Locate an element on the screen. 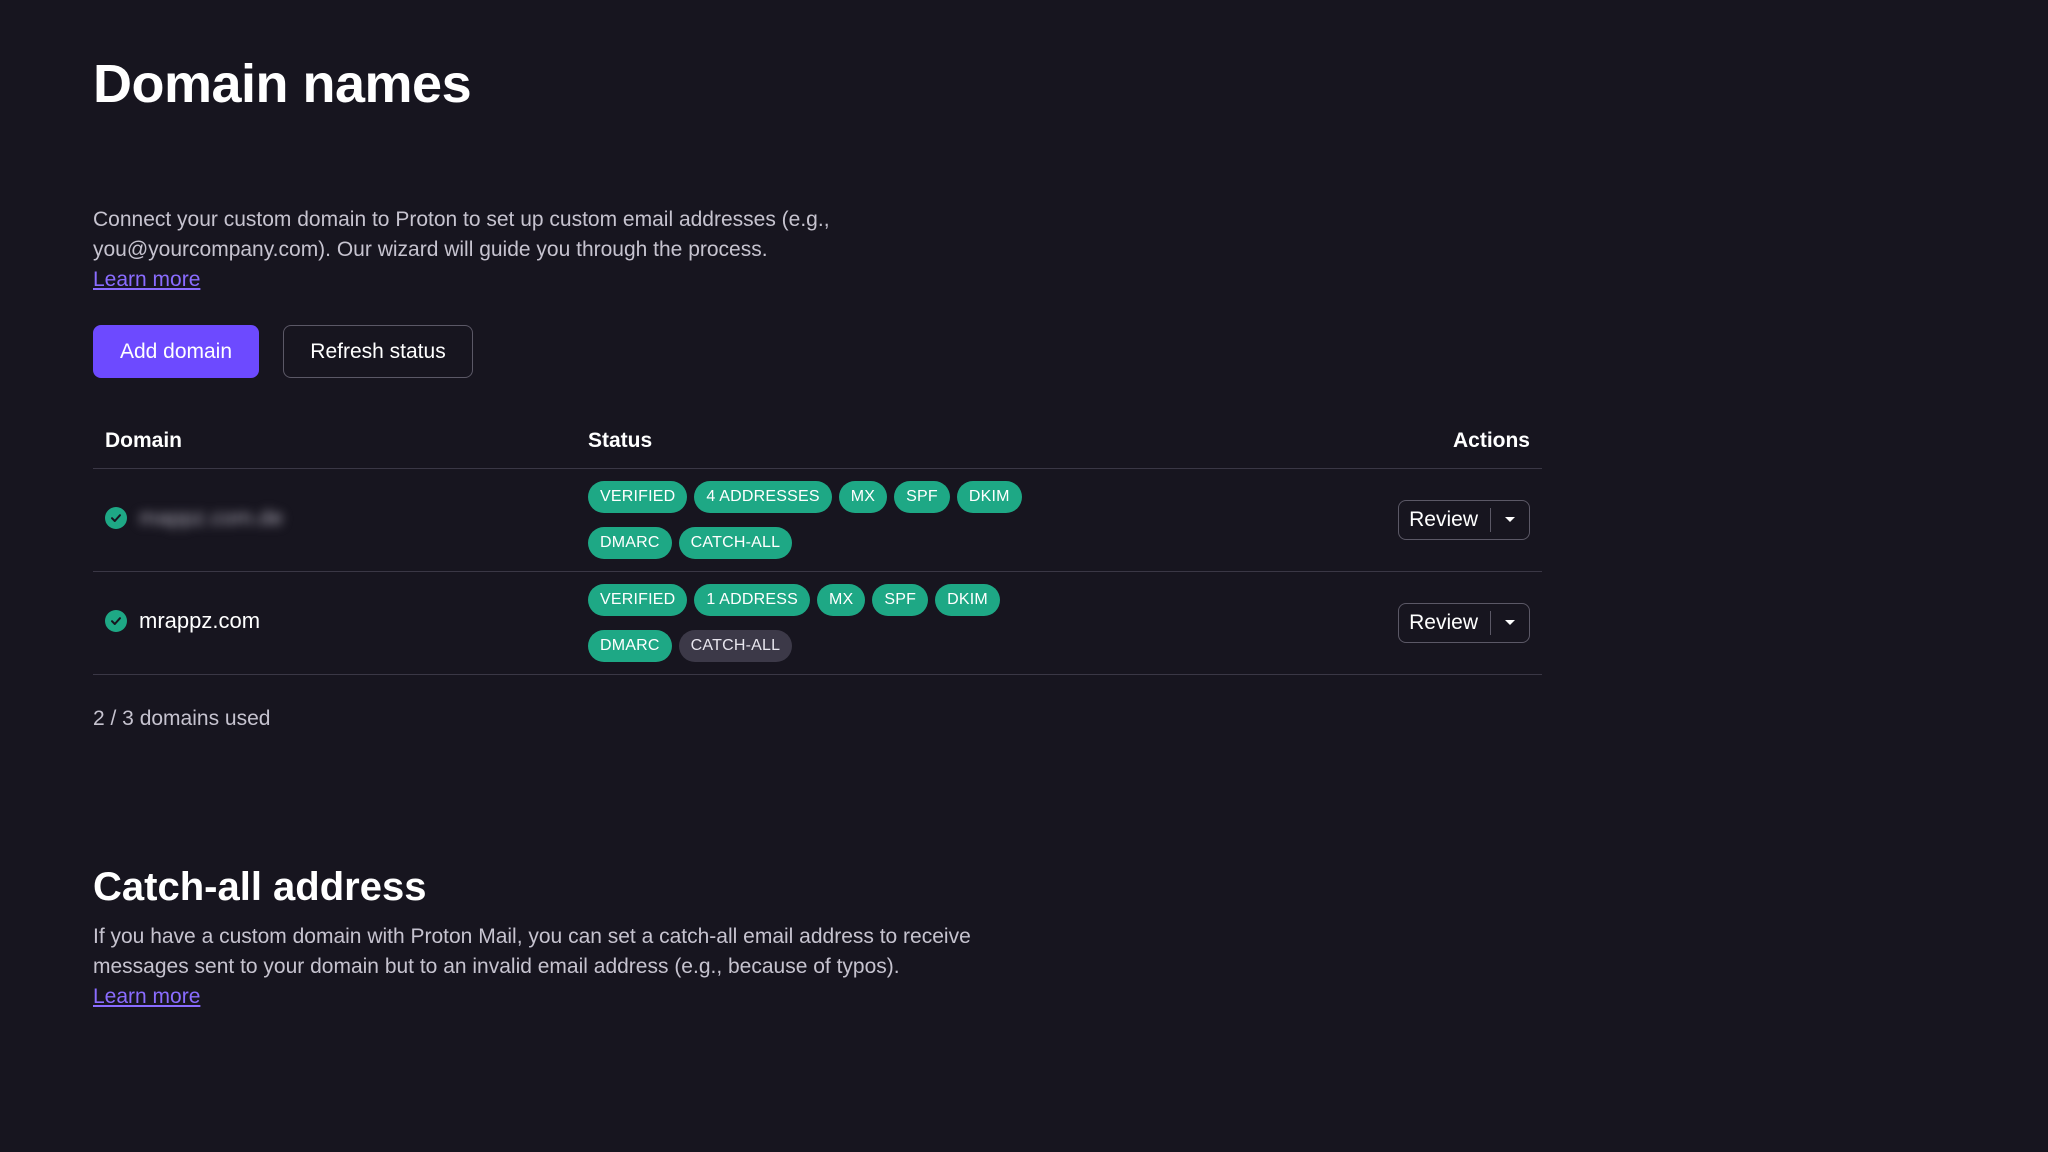  domain-cell: mappz.com.de is located at coordinates (194, 518).